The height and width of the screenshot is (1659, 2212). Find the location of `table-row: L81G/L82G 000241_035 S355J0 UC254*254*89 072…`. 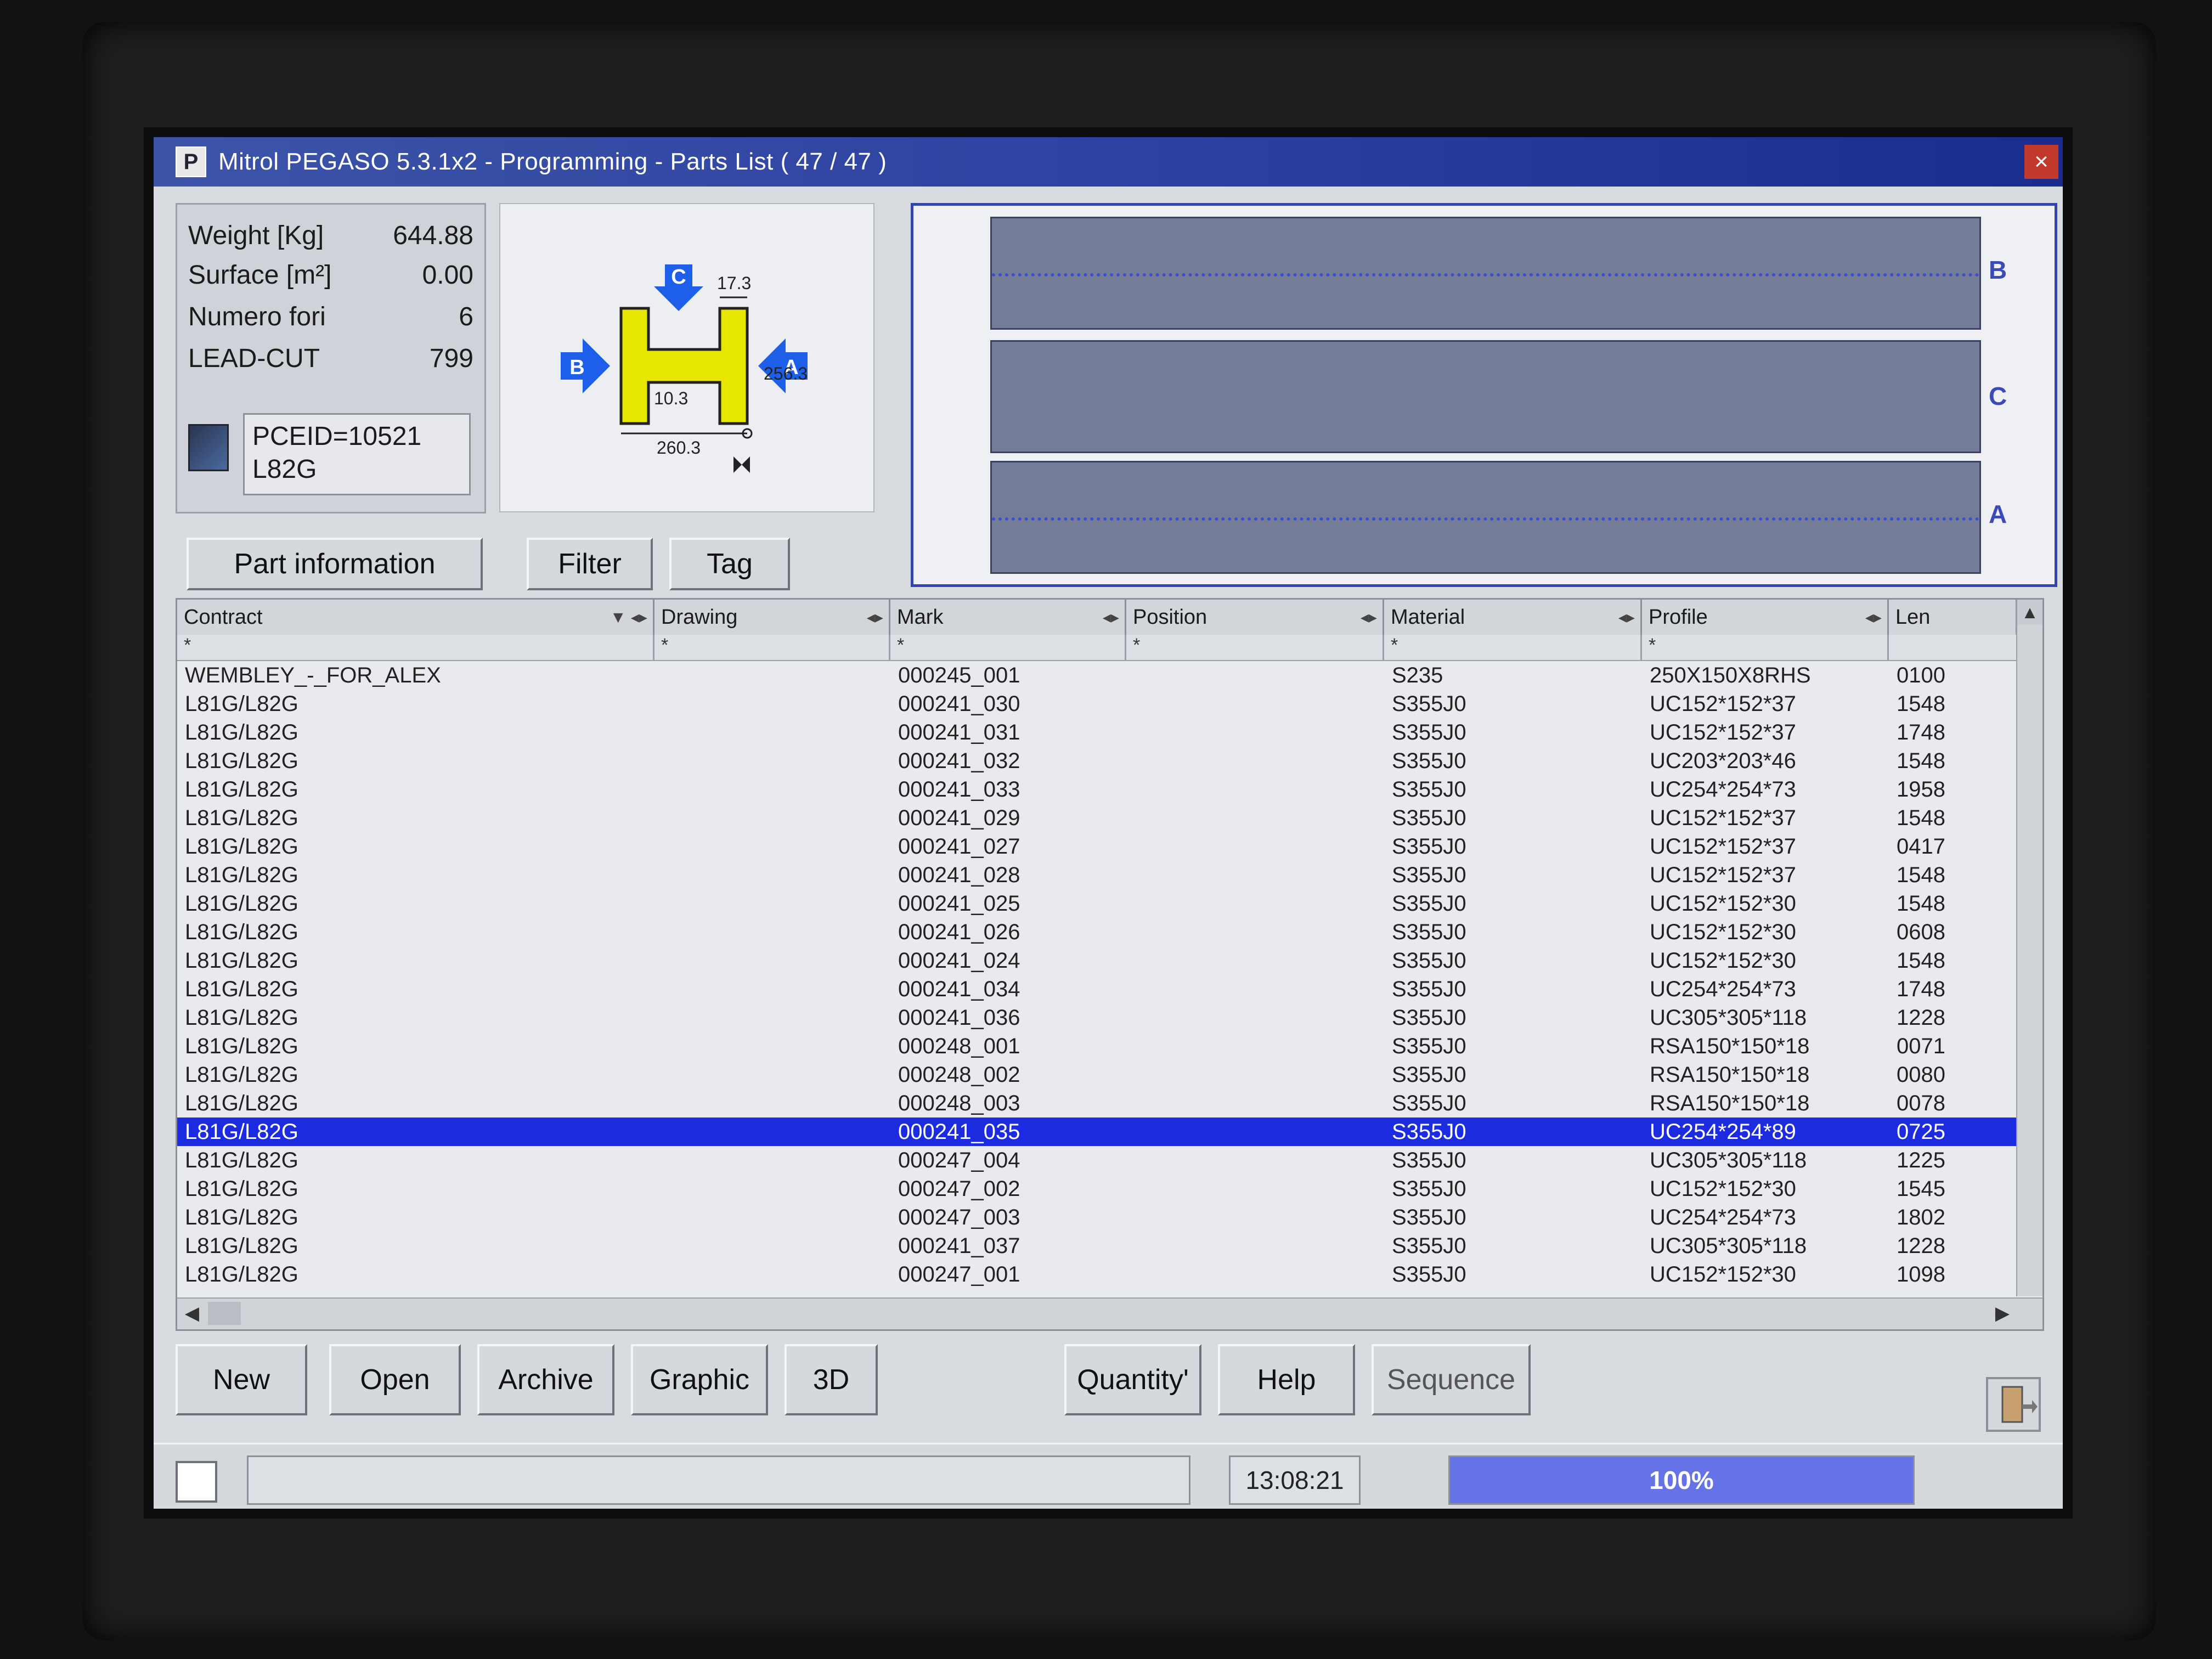

table-row: L81G/L82G 000241_035 S355J0 UC254*254*89 072… is located at coordinates (1109, 1132).